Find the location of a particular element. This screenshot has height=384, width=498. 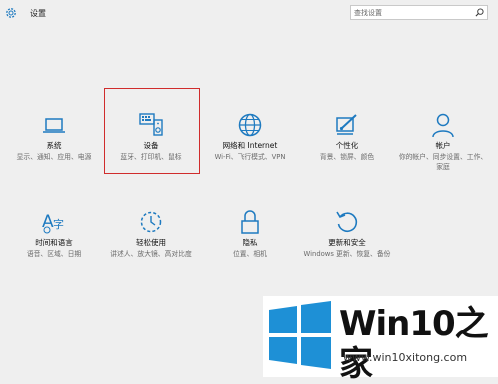

category-time-language: A 字 时间和语言 语音、区域、日期 is located at coordinates (54, 244).